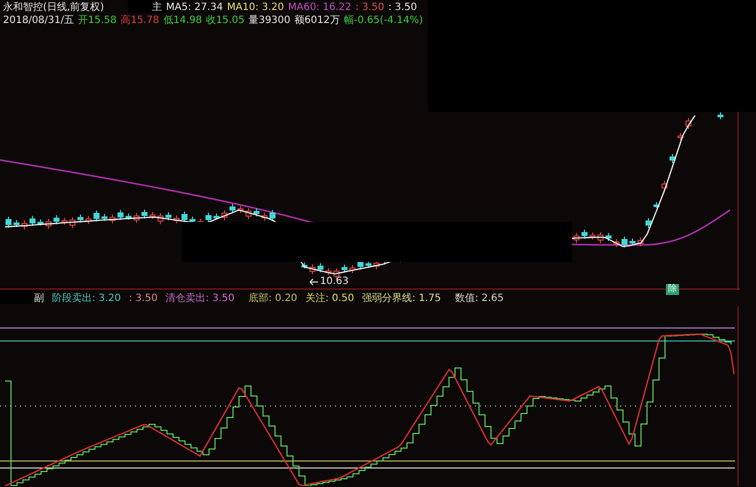  Describe the element at coordinates (157, 7) in the screenshot. I see `indicator-name: 主` at that location.